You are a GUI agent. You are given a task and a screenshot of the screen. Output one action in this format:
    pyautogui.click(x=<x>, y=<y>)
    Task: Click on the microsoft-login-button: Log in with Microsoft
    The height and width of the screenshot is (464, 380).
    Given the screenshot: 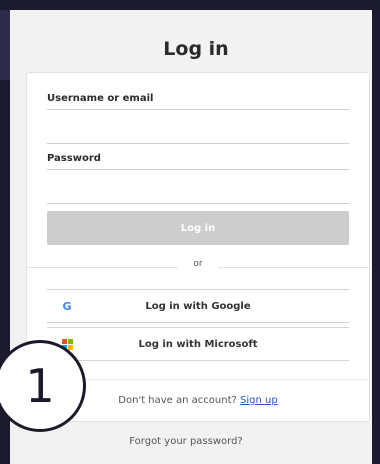 What is the action you would take?
    pyautogui.click(x=198, y=344)
    